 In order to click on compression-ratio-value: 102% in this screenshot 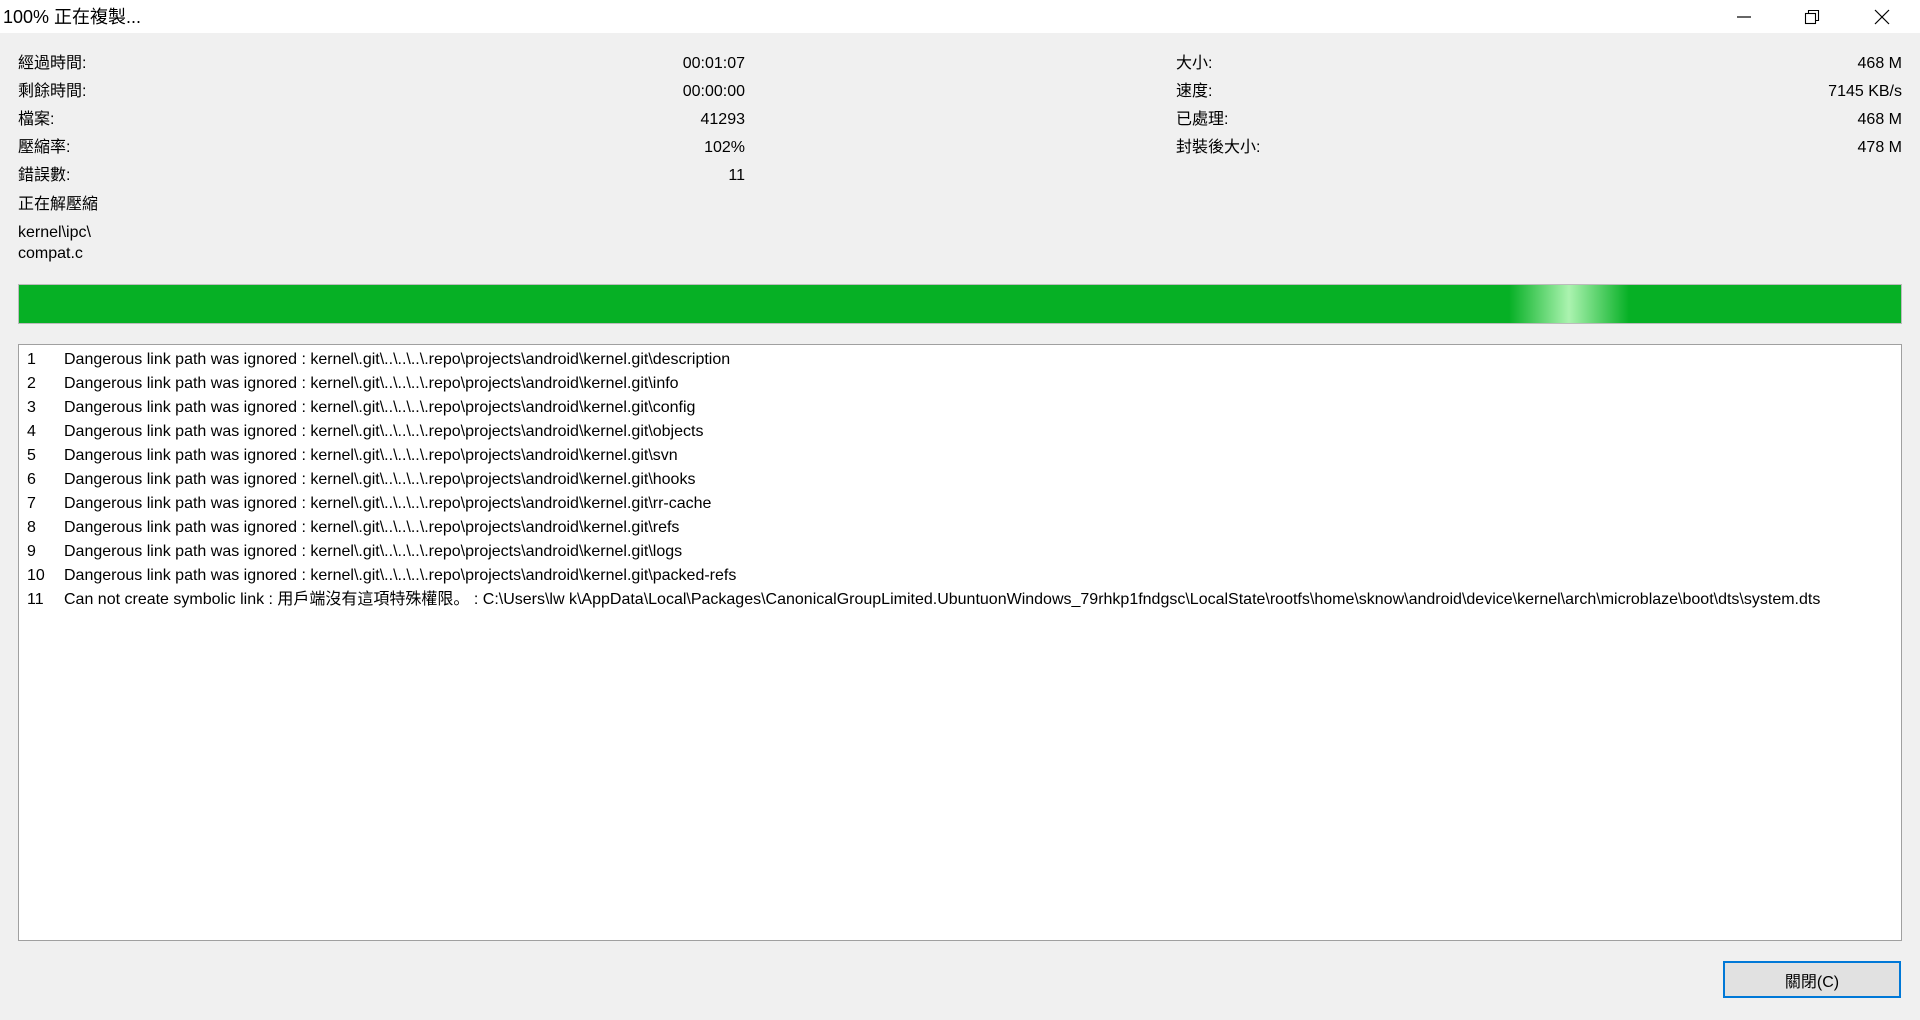, I will do `click(724, 147)`.